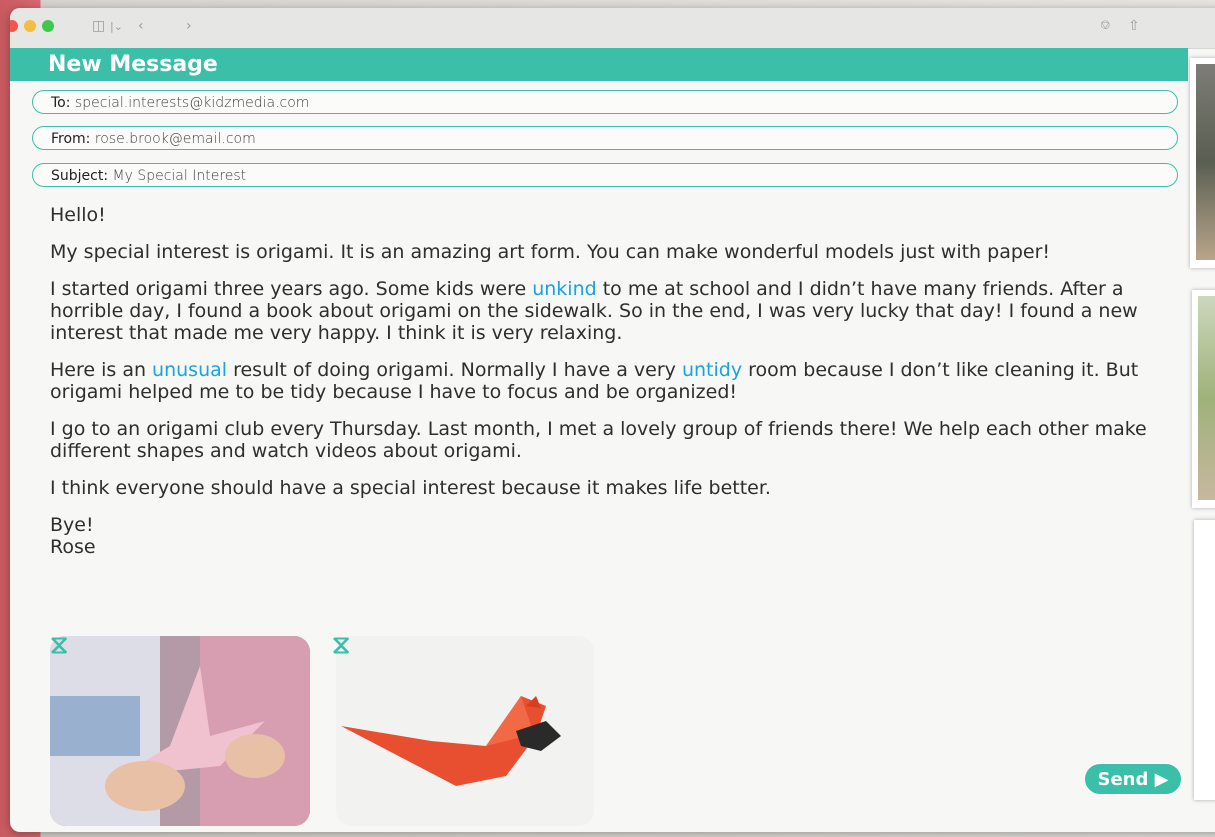  What do you see at coordinates (116, 26) in the screenshot?
I see `chevron-down-icon: |⌄` at bounding box center [116, 26].